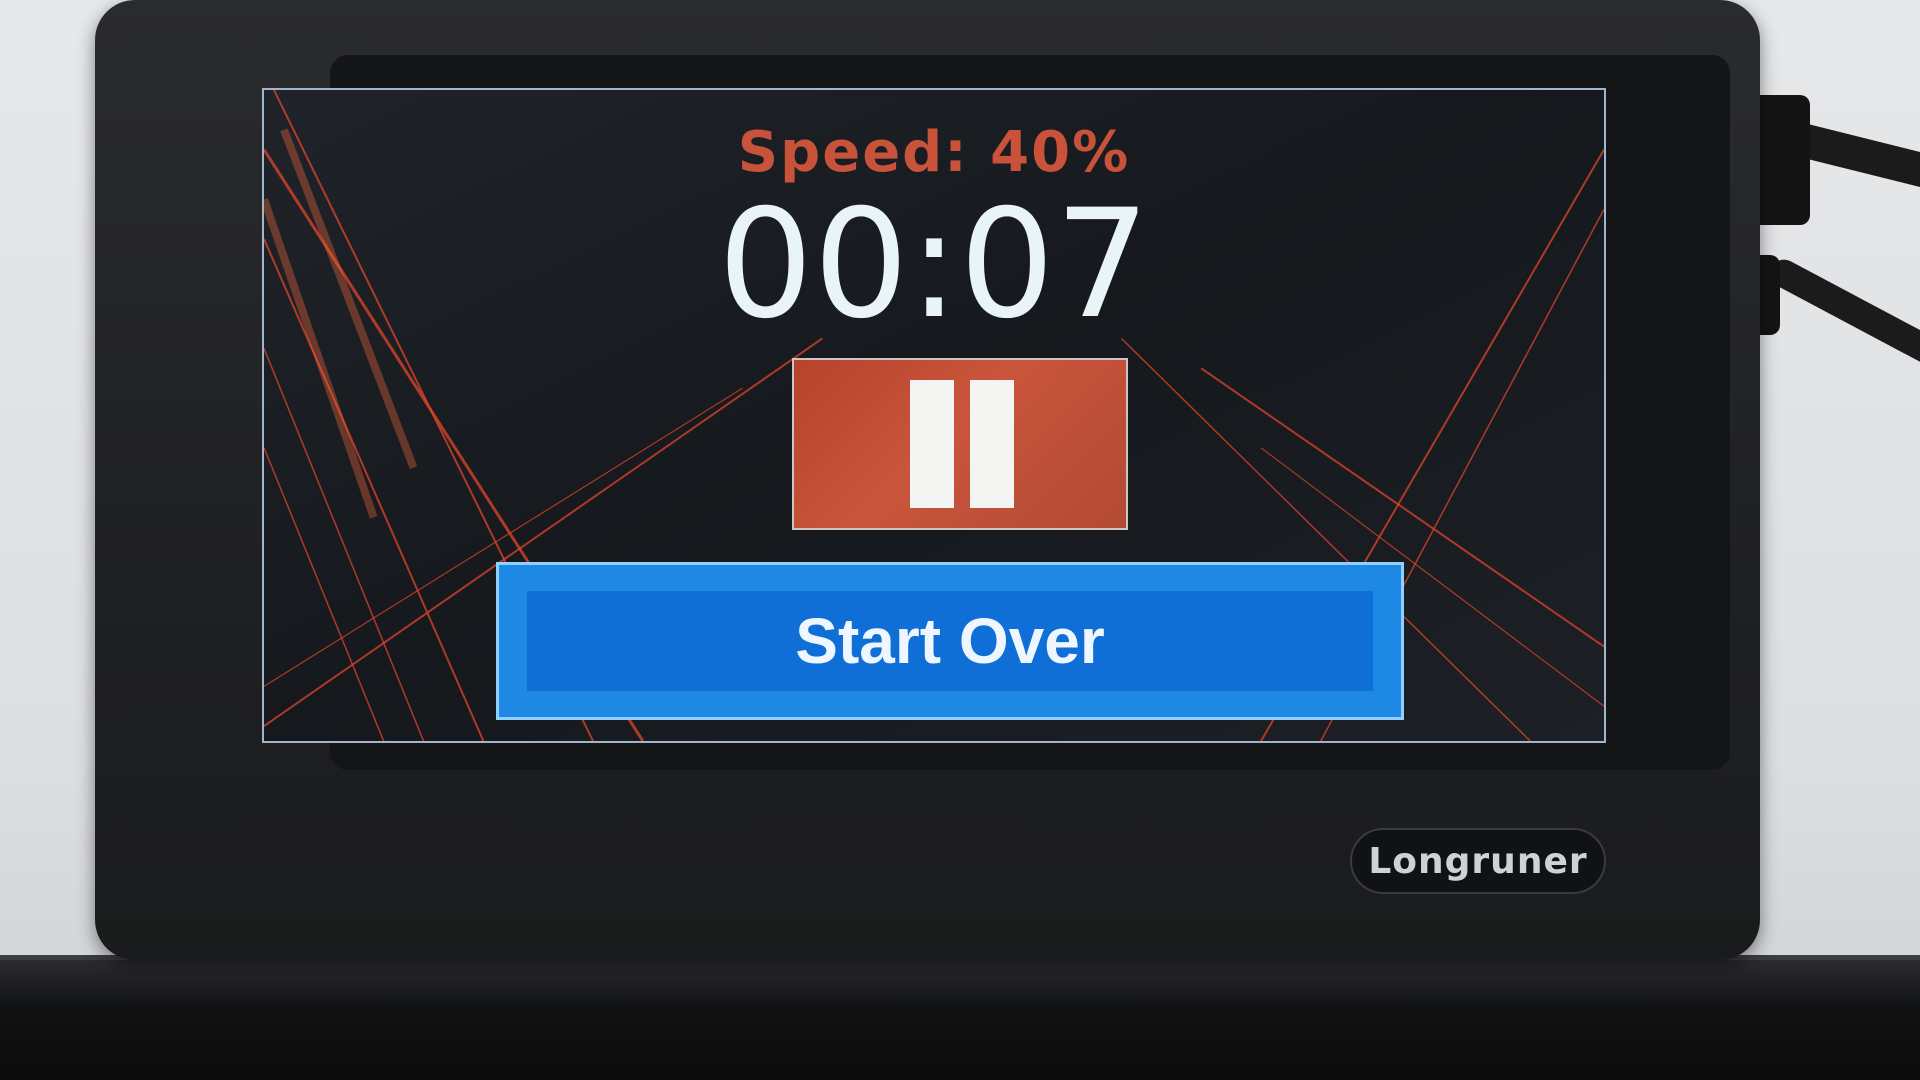 Image resolution: width=1920 pixels, height=1080 pixels. Describe the element at coordinates (960, 444) in the screenshot. I see `pause-button` at that location.